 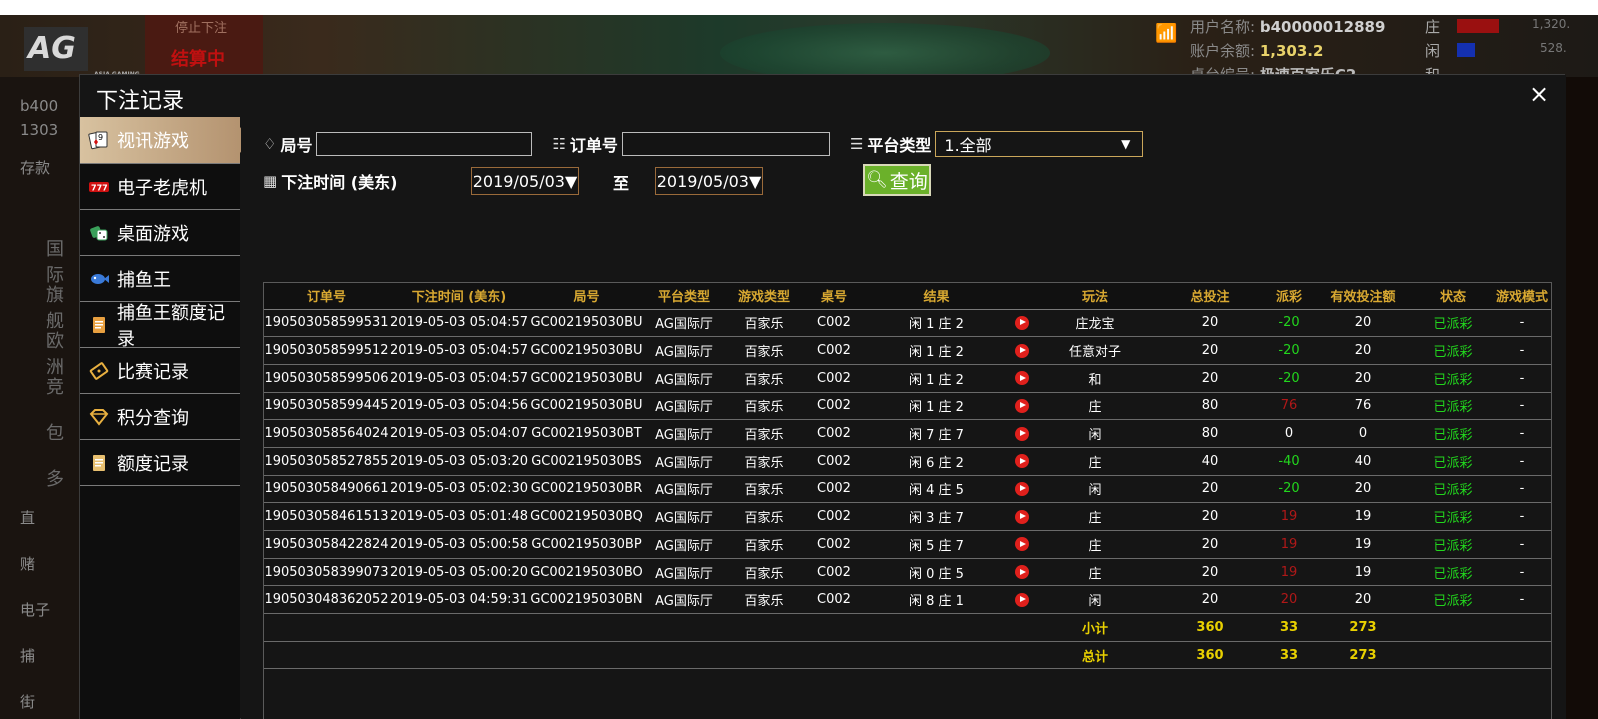 What do you see at coordinates (1363, 516) in the screenshot?
I see `table-cell: 19` at bounding box center [1363, 516].